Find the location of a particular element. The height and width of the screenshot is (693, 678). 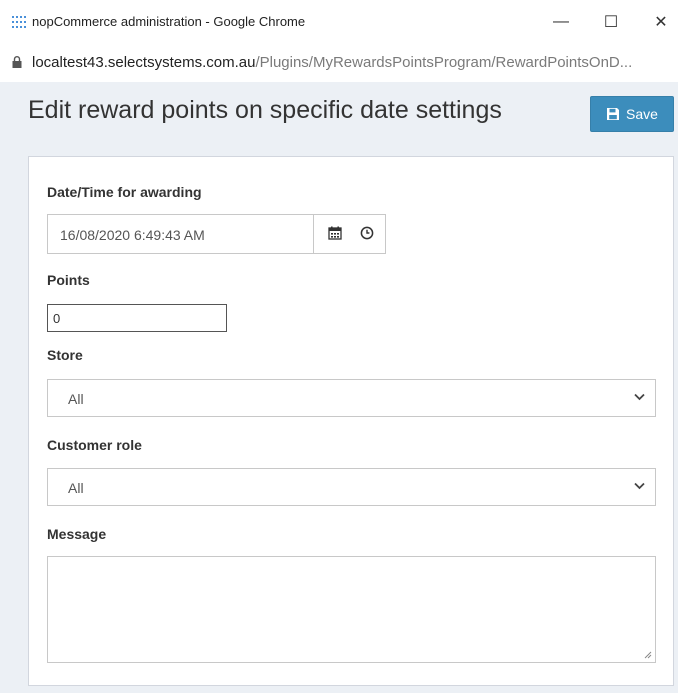

points-value: 0 is located at coordinates (57, 318).